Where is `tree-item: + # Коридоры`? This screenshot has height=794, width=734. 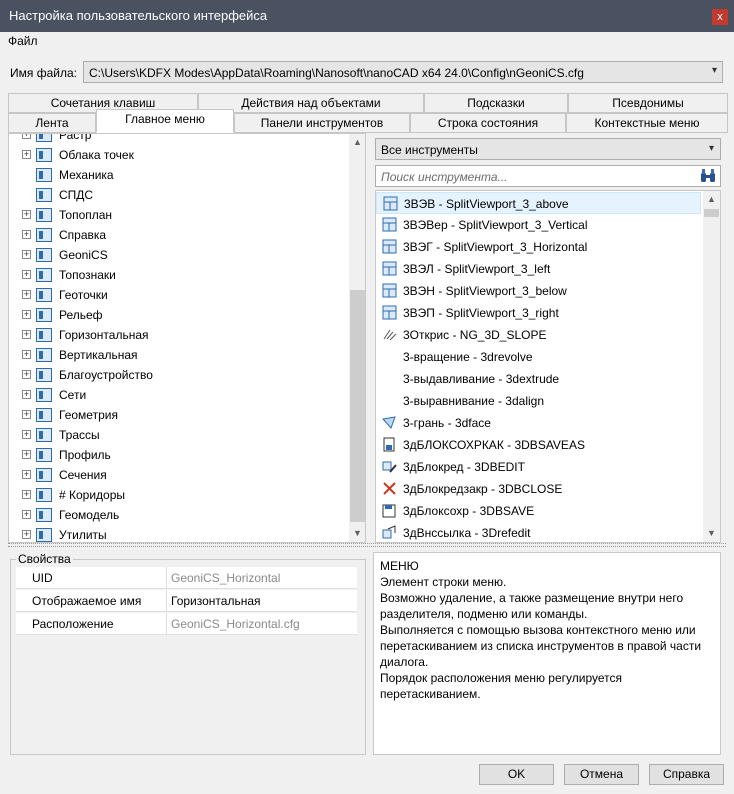
tree-item: + # Коридоры is located at coordinates (174, 495).